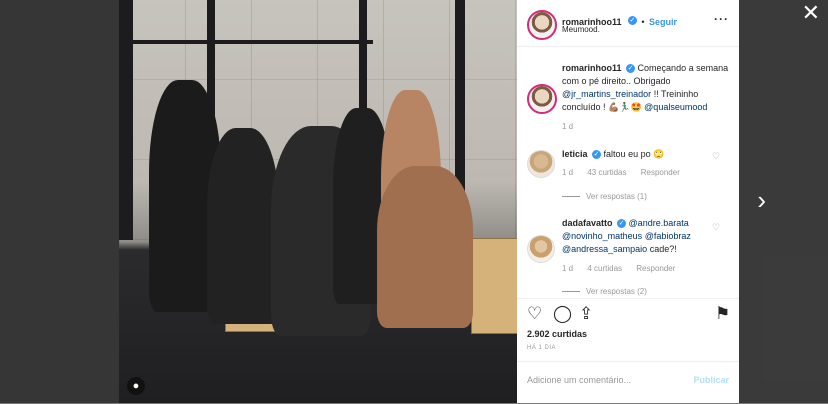 The image size is (828, 404). I want to click on follow-button: Seguir, so click(663, 22).